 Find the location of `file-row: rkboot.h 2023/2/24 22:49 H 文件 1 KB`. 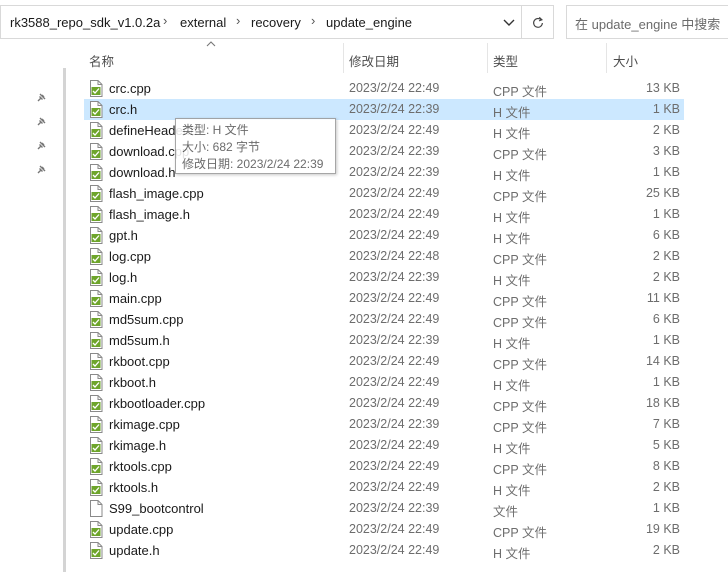

file-row: rkboot.h 2023/2/24 22:49 H 文件 1 KB is located at coordinates (384, 382).